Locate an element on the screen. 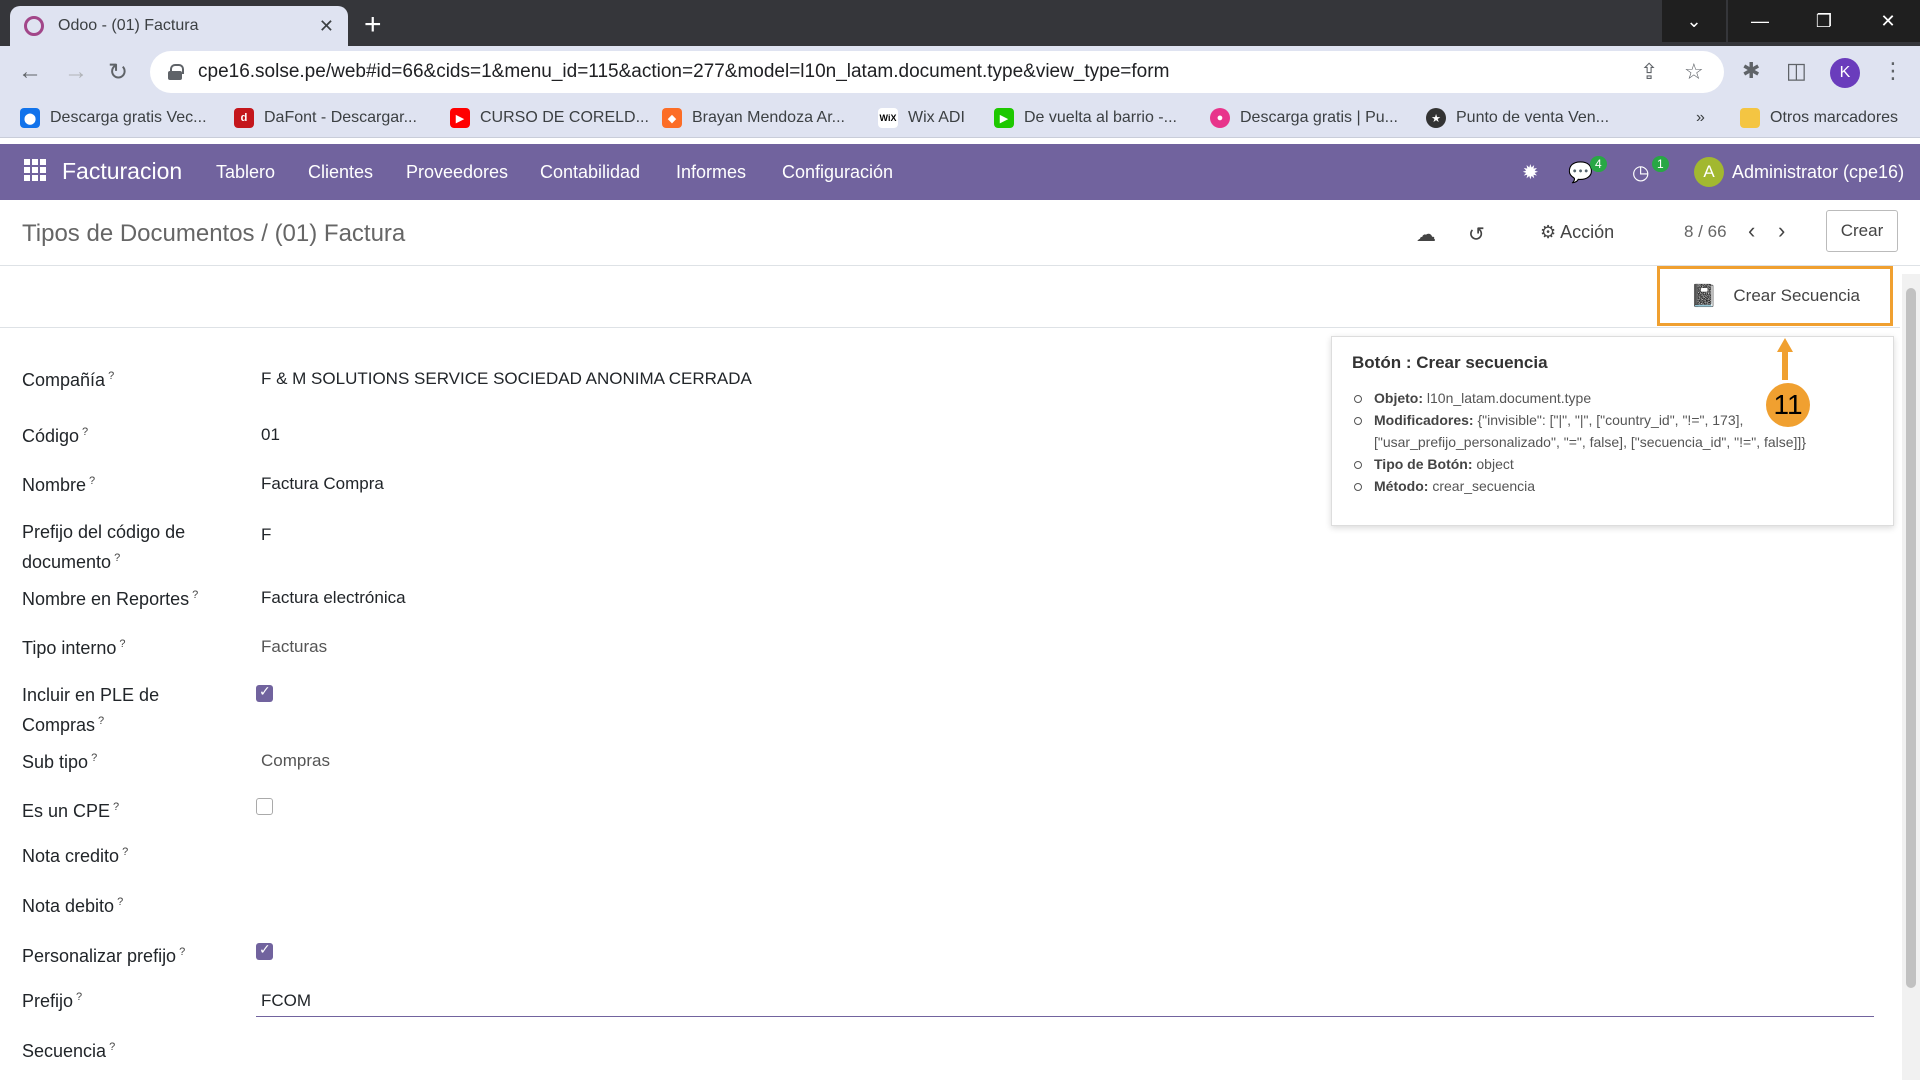 Image resolution: width=1920 pixels, height=1080 pixels. field-label-credit-note: Nota credito? is located at coordinates (75, 856).